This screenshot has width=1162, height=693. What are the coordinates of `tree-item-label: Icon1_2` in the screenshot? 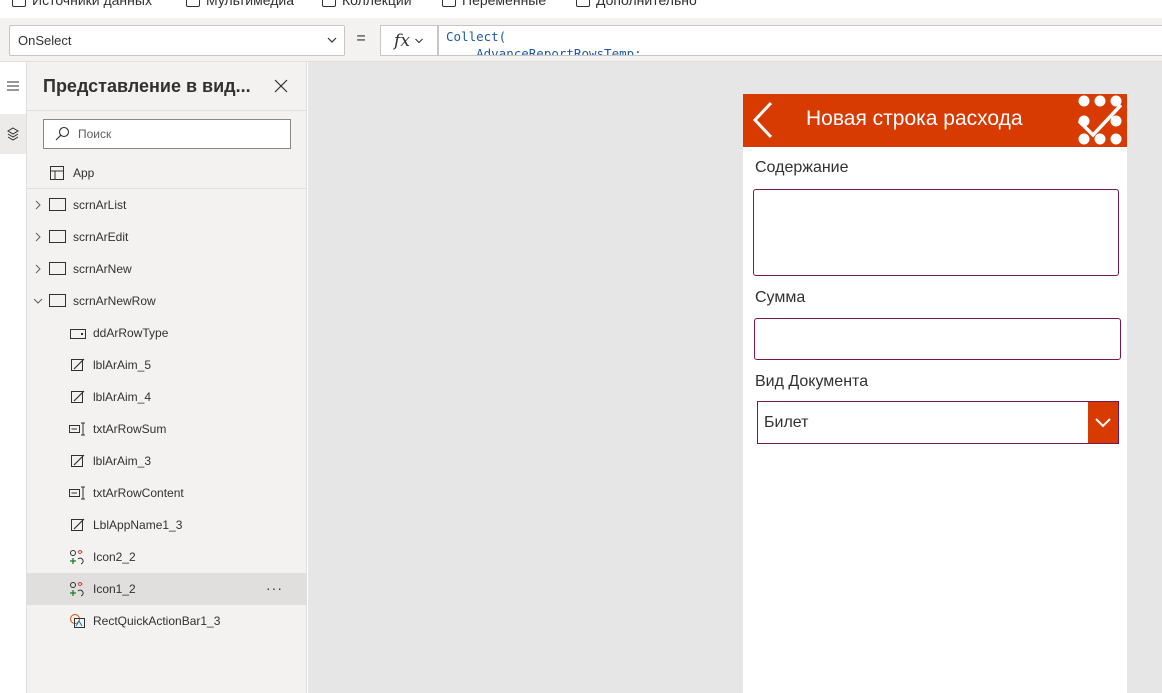 It's located at (114, 589).